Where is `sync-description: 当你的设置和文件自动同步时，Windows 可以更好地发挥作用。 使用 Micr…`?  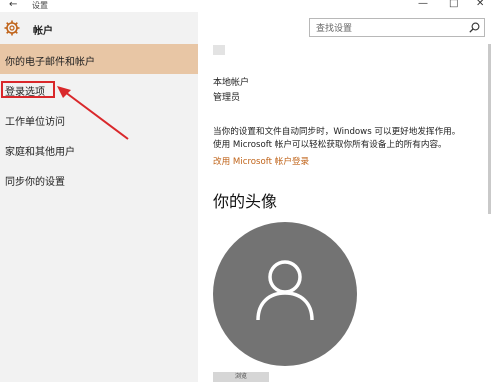 sync-description: 当你的设置和文件自动同步时，Windows 可以更好地发挥作用。 使用 Micr… is located at coordinates (348, 139).